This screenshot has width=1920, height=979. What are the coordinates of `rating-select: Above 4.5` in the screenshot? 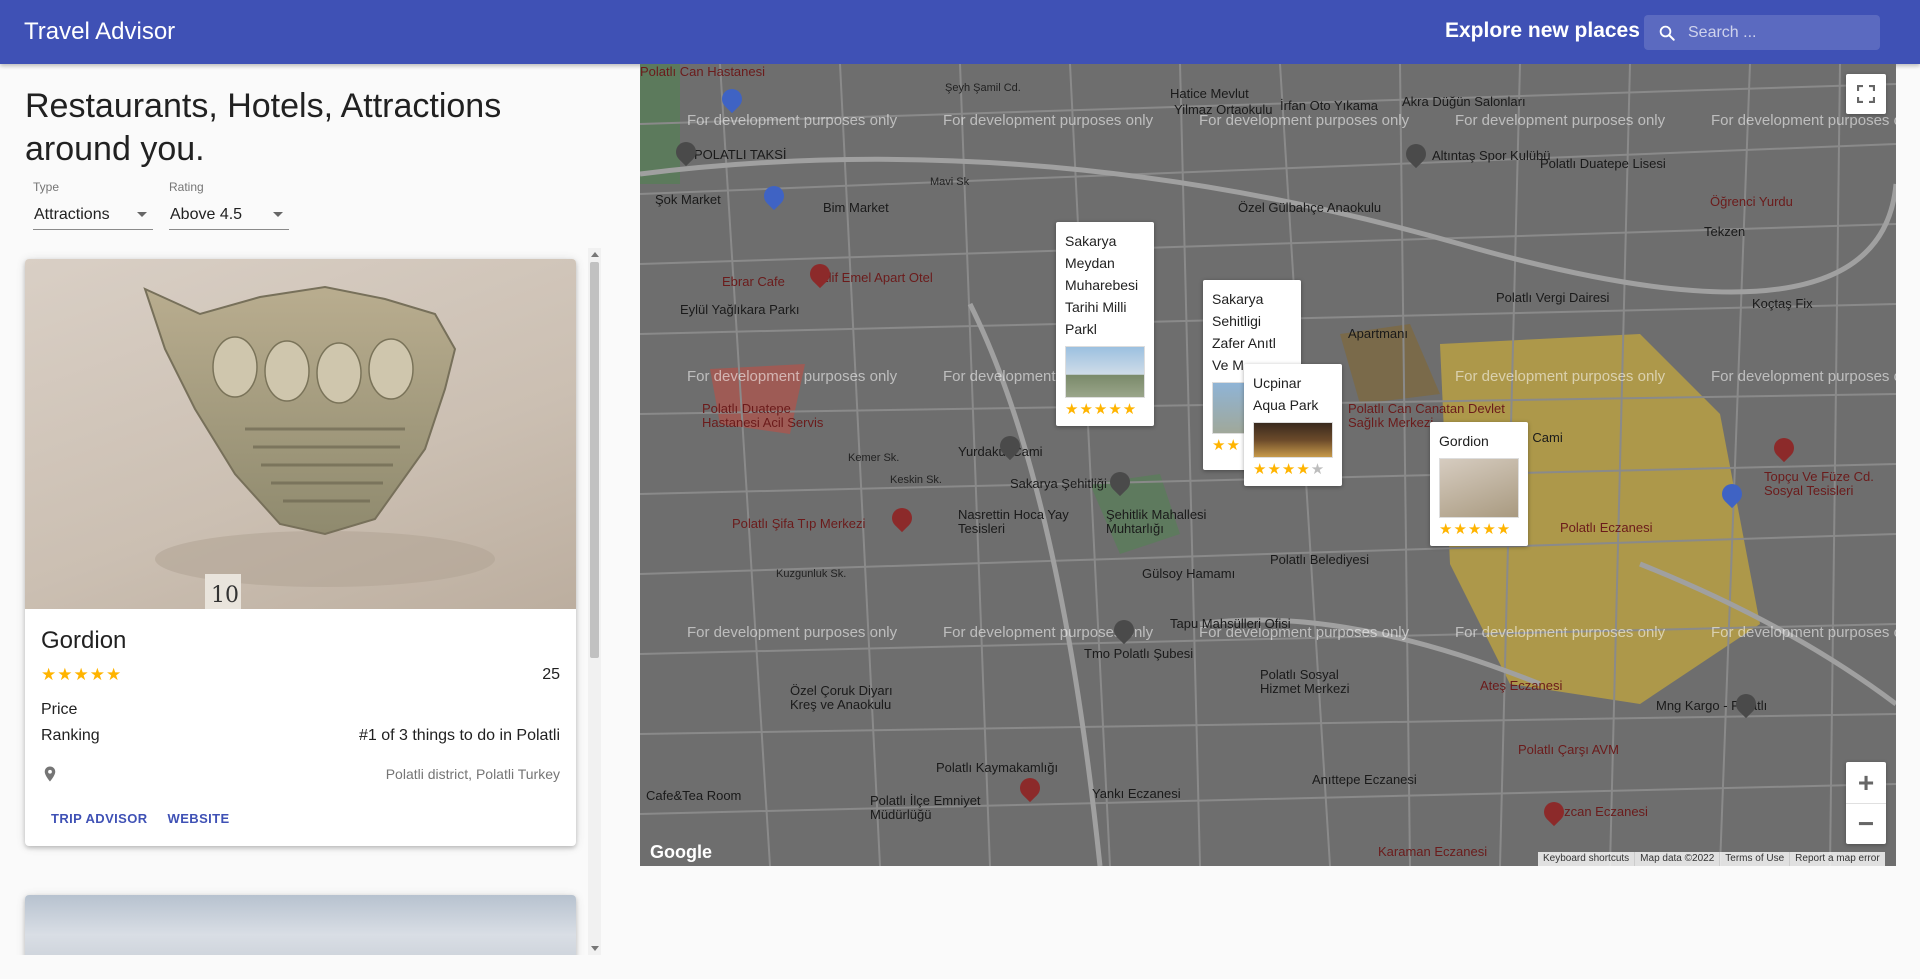 It's located at (229, 215).